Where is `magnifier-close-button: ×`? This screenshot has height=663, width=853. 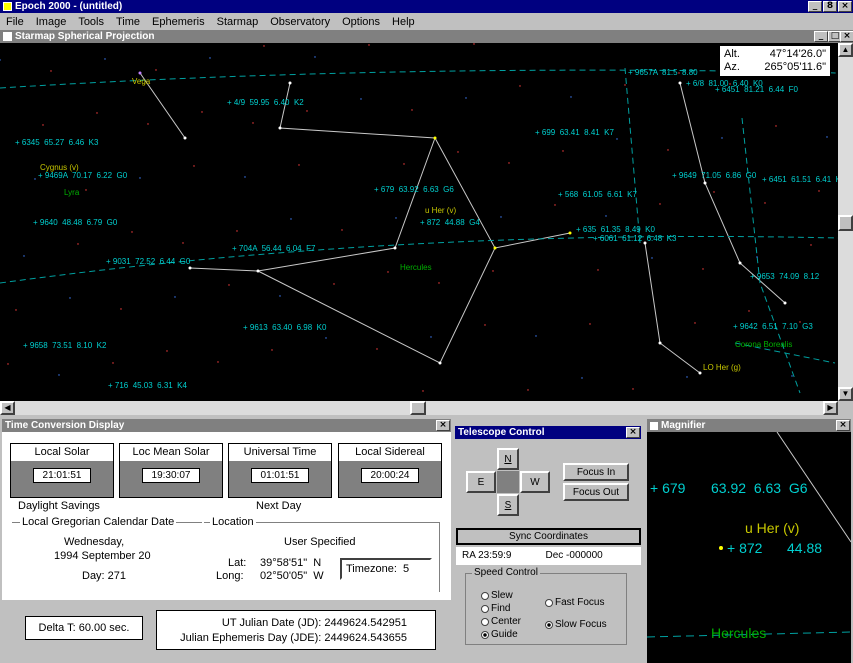
magnifier-close-button: × is located at coordinates (843, 425).